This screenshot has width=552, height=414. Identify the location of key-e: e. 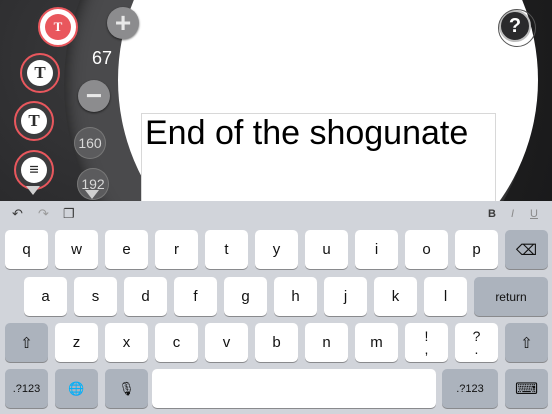
(126, 249).